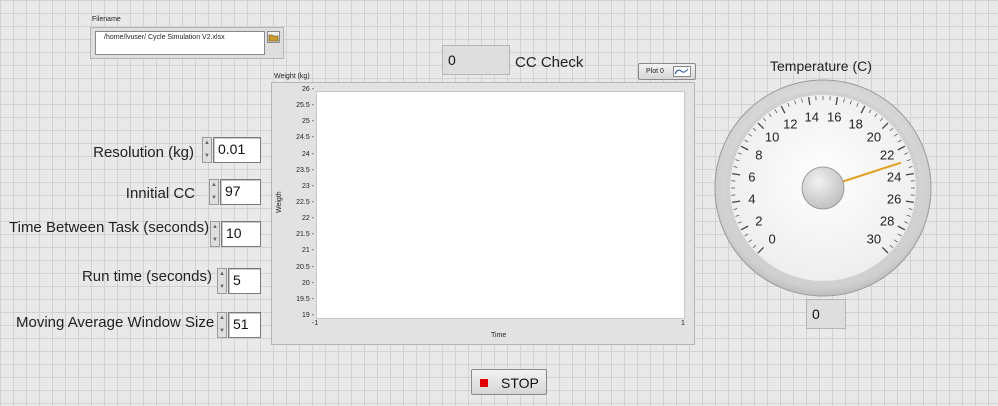 The height and width of the screenshot is (406, 998). Describe the element at coordinates (772, 239) in the screenshot. I see `gauge-scale-label: 0` at that location.